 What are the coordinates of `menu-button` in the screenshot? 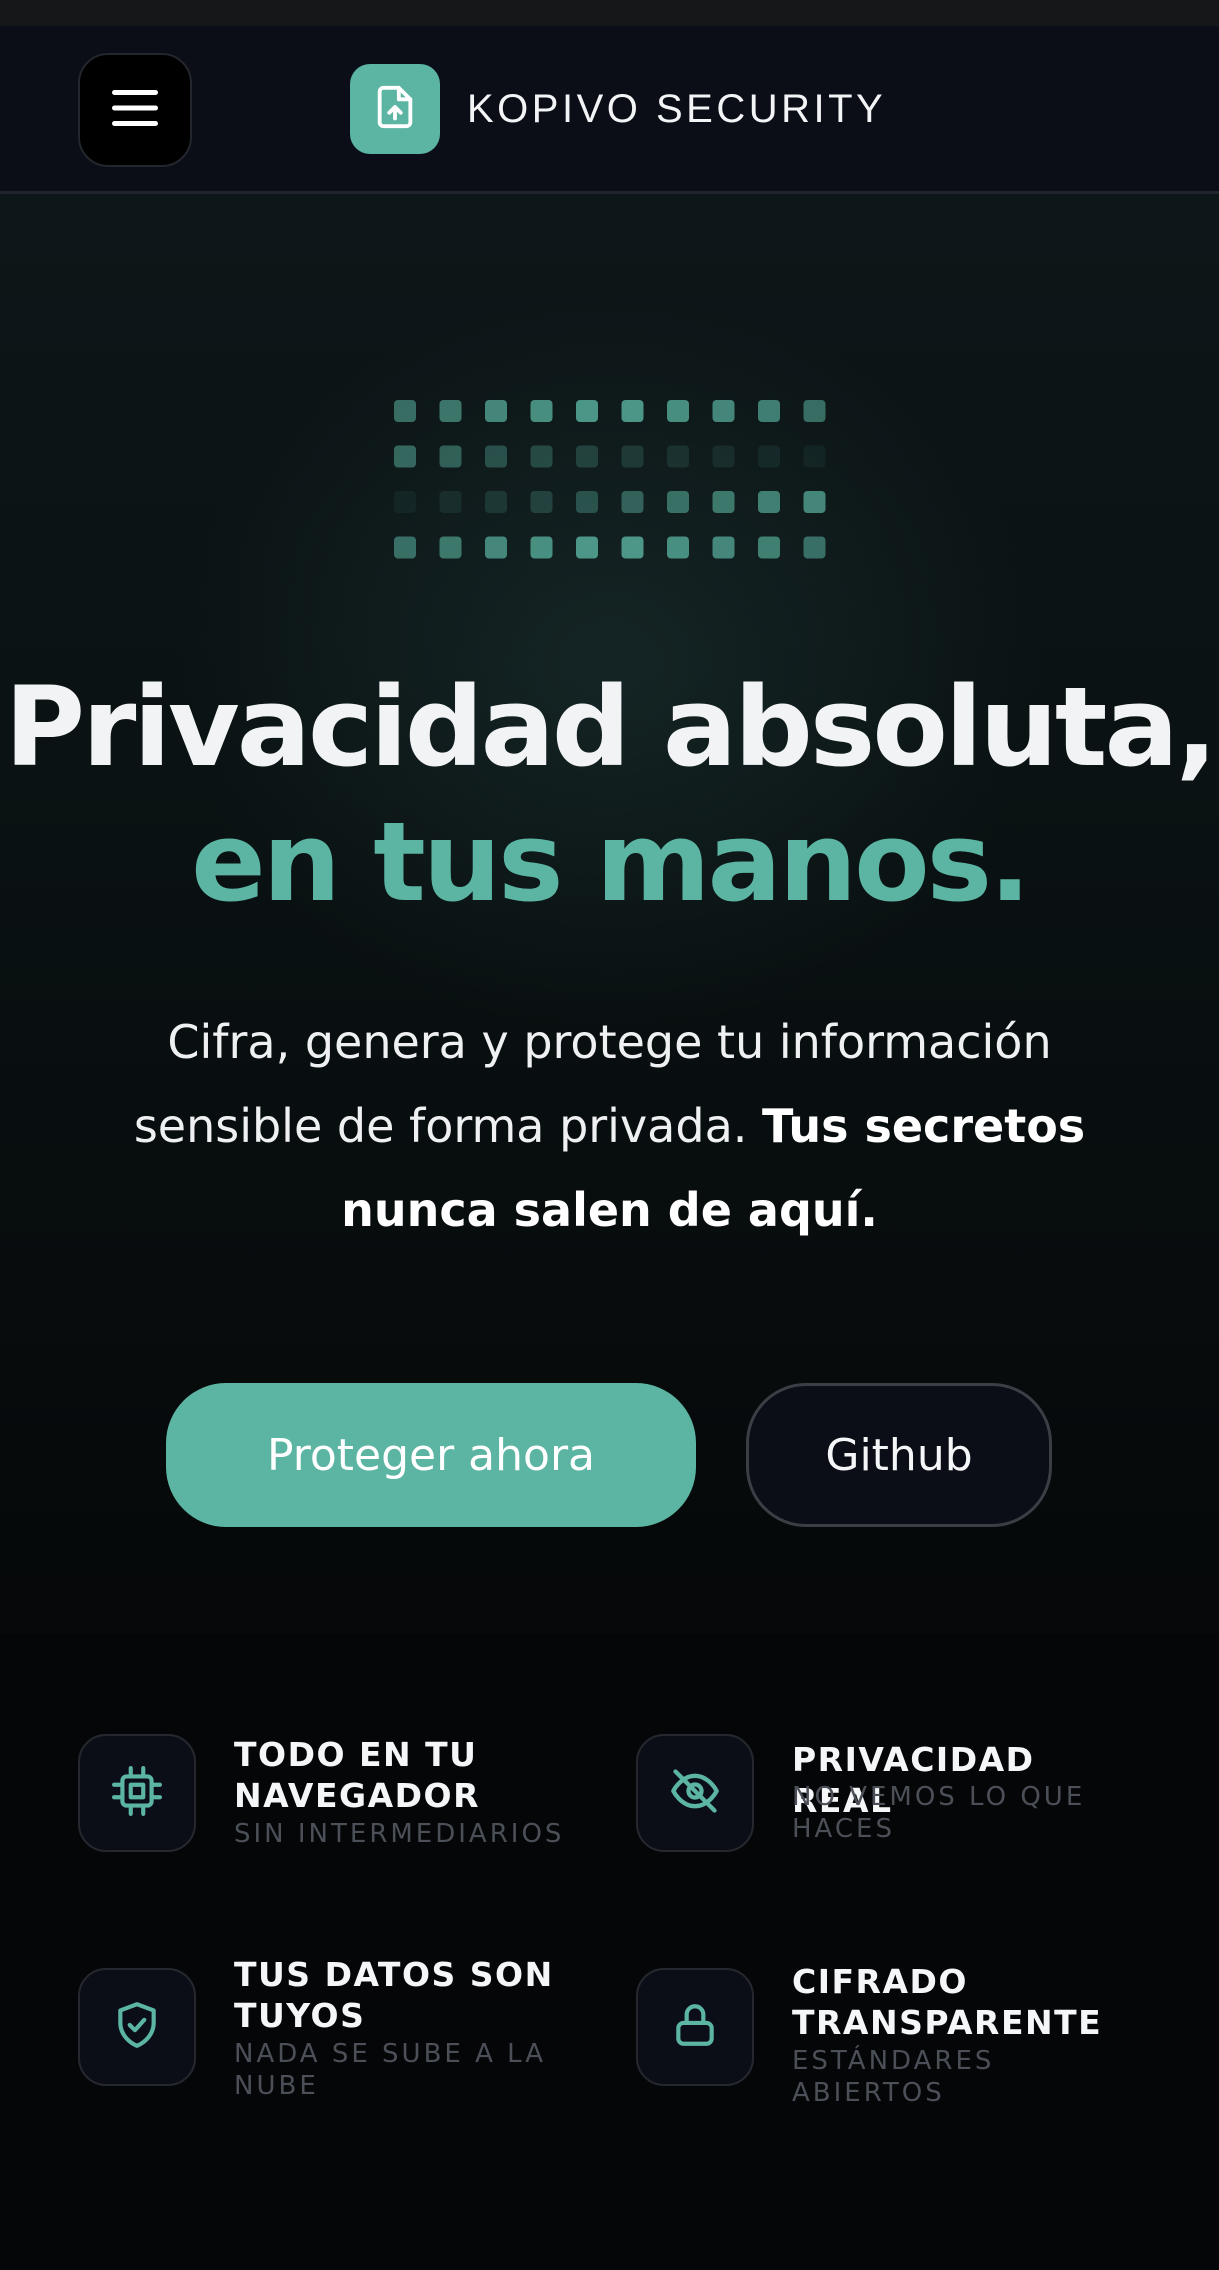 It's located at (135, 110).